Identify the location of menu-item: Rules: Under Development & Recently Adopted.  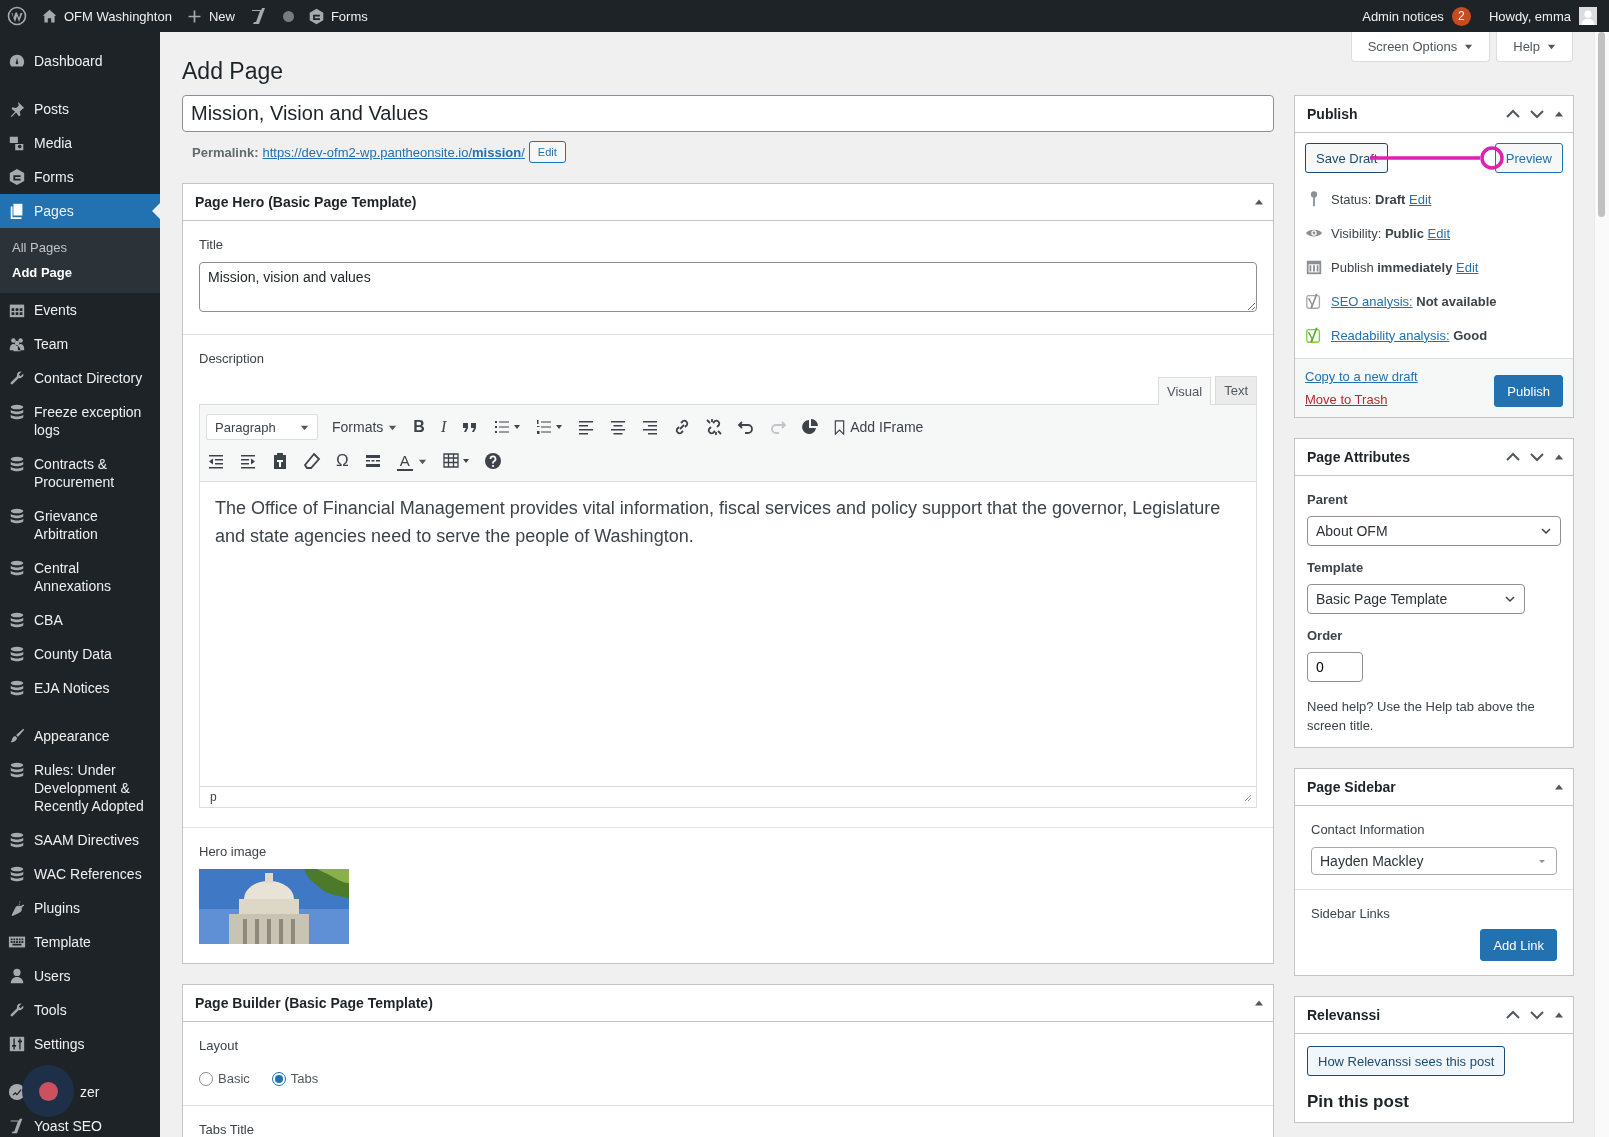
(80, 788).